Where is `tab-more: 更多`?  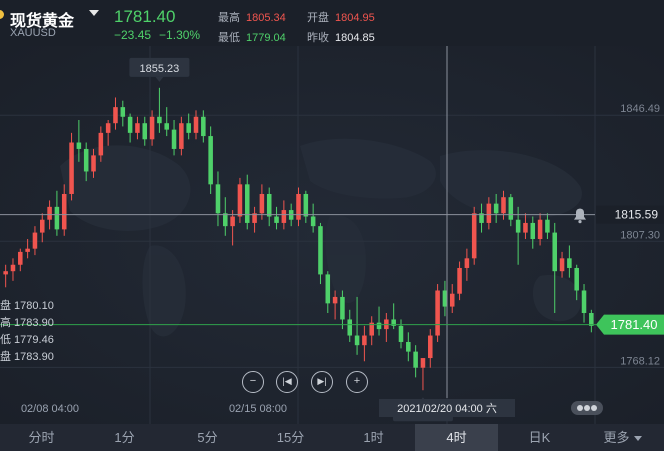
tab-more: 更多 is located at coordinates (622, 437).